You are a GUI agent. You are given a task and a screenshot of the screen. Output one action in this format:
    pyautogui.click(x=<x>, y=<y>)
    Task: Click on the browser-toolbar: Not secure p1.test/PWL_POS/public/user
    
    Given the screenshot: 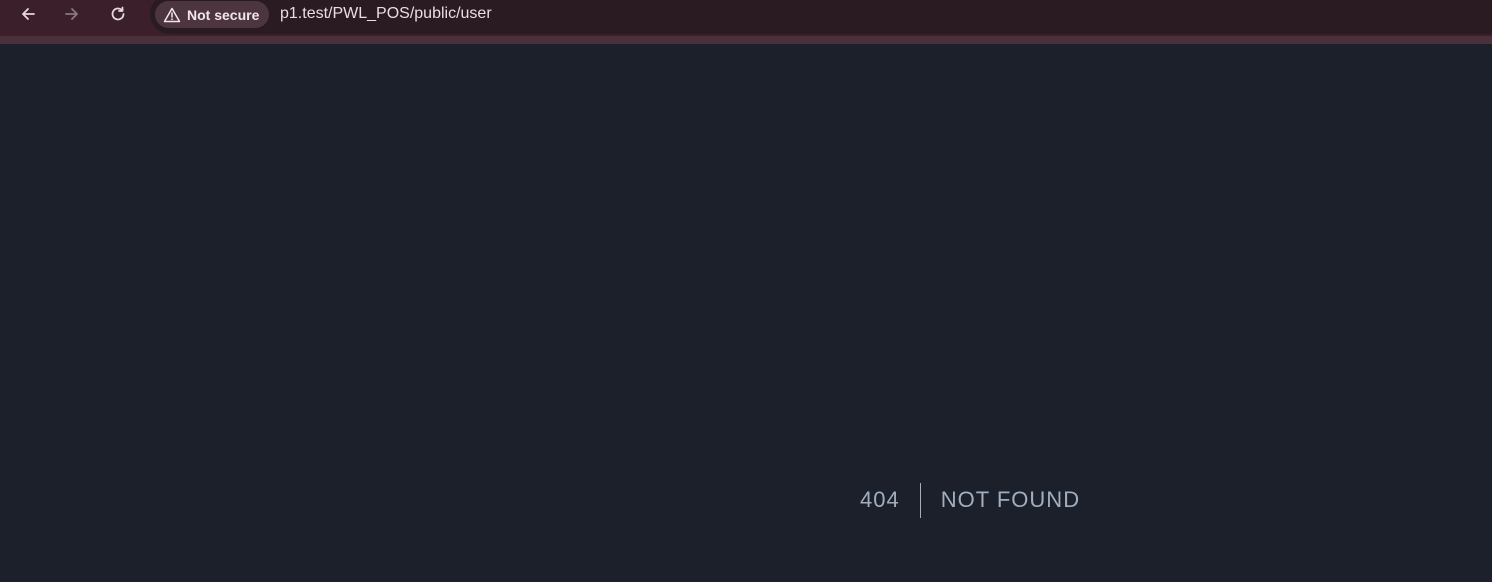 What is the action you would take?
    pyautogui.click(x=746, y=18)
    